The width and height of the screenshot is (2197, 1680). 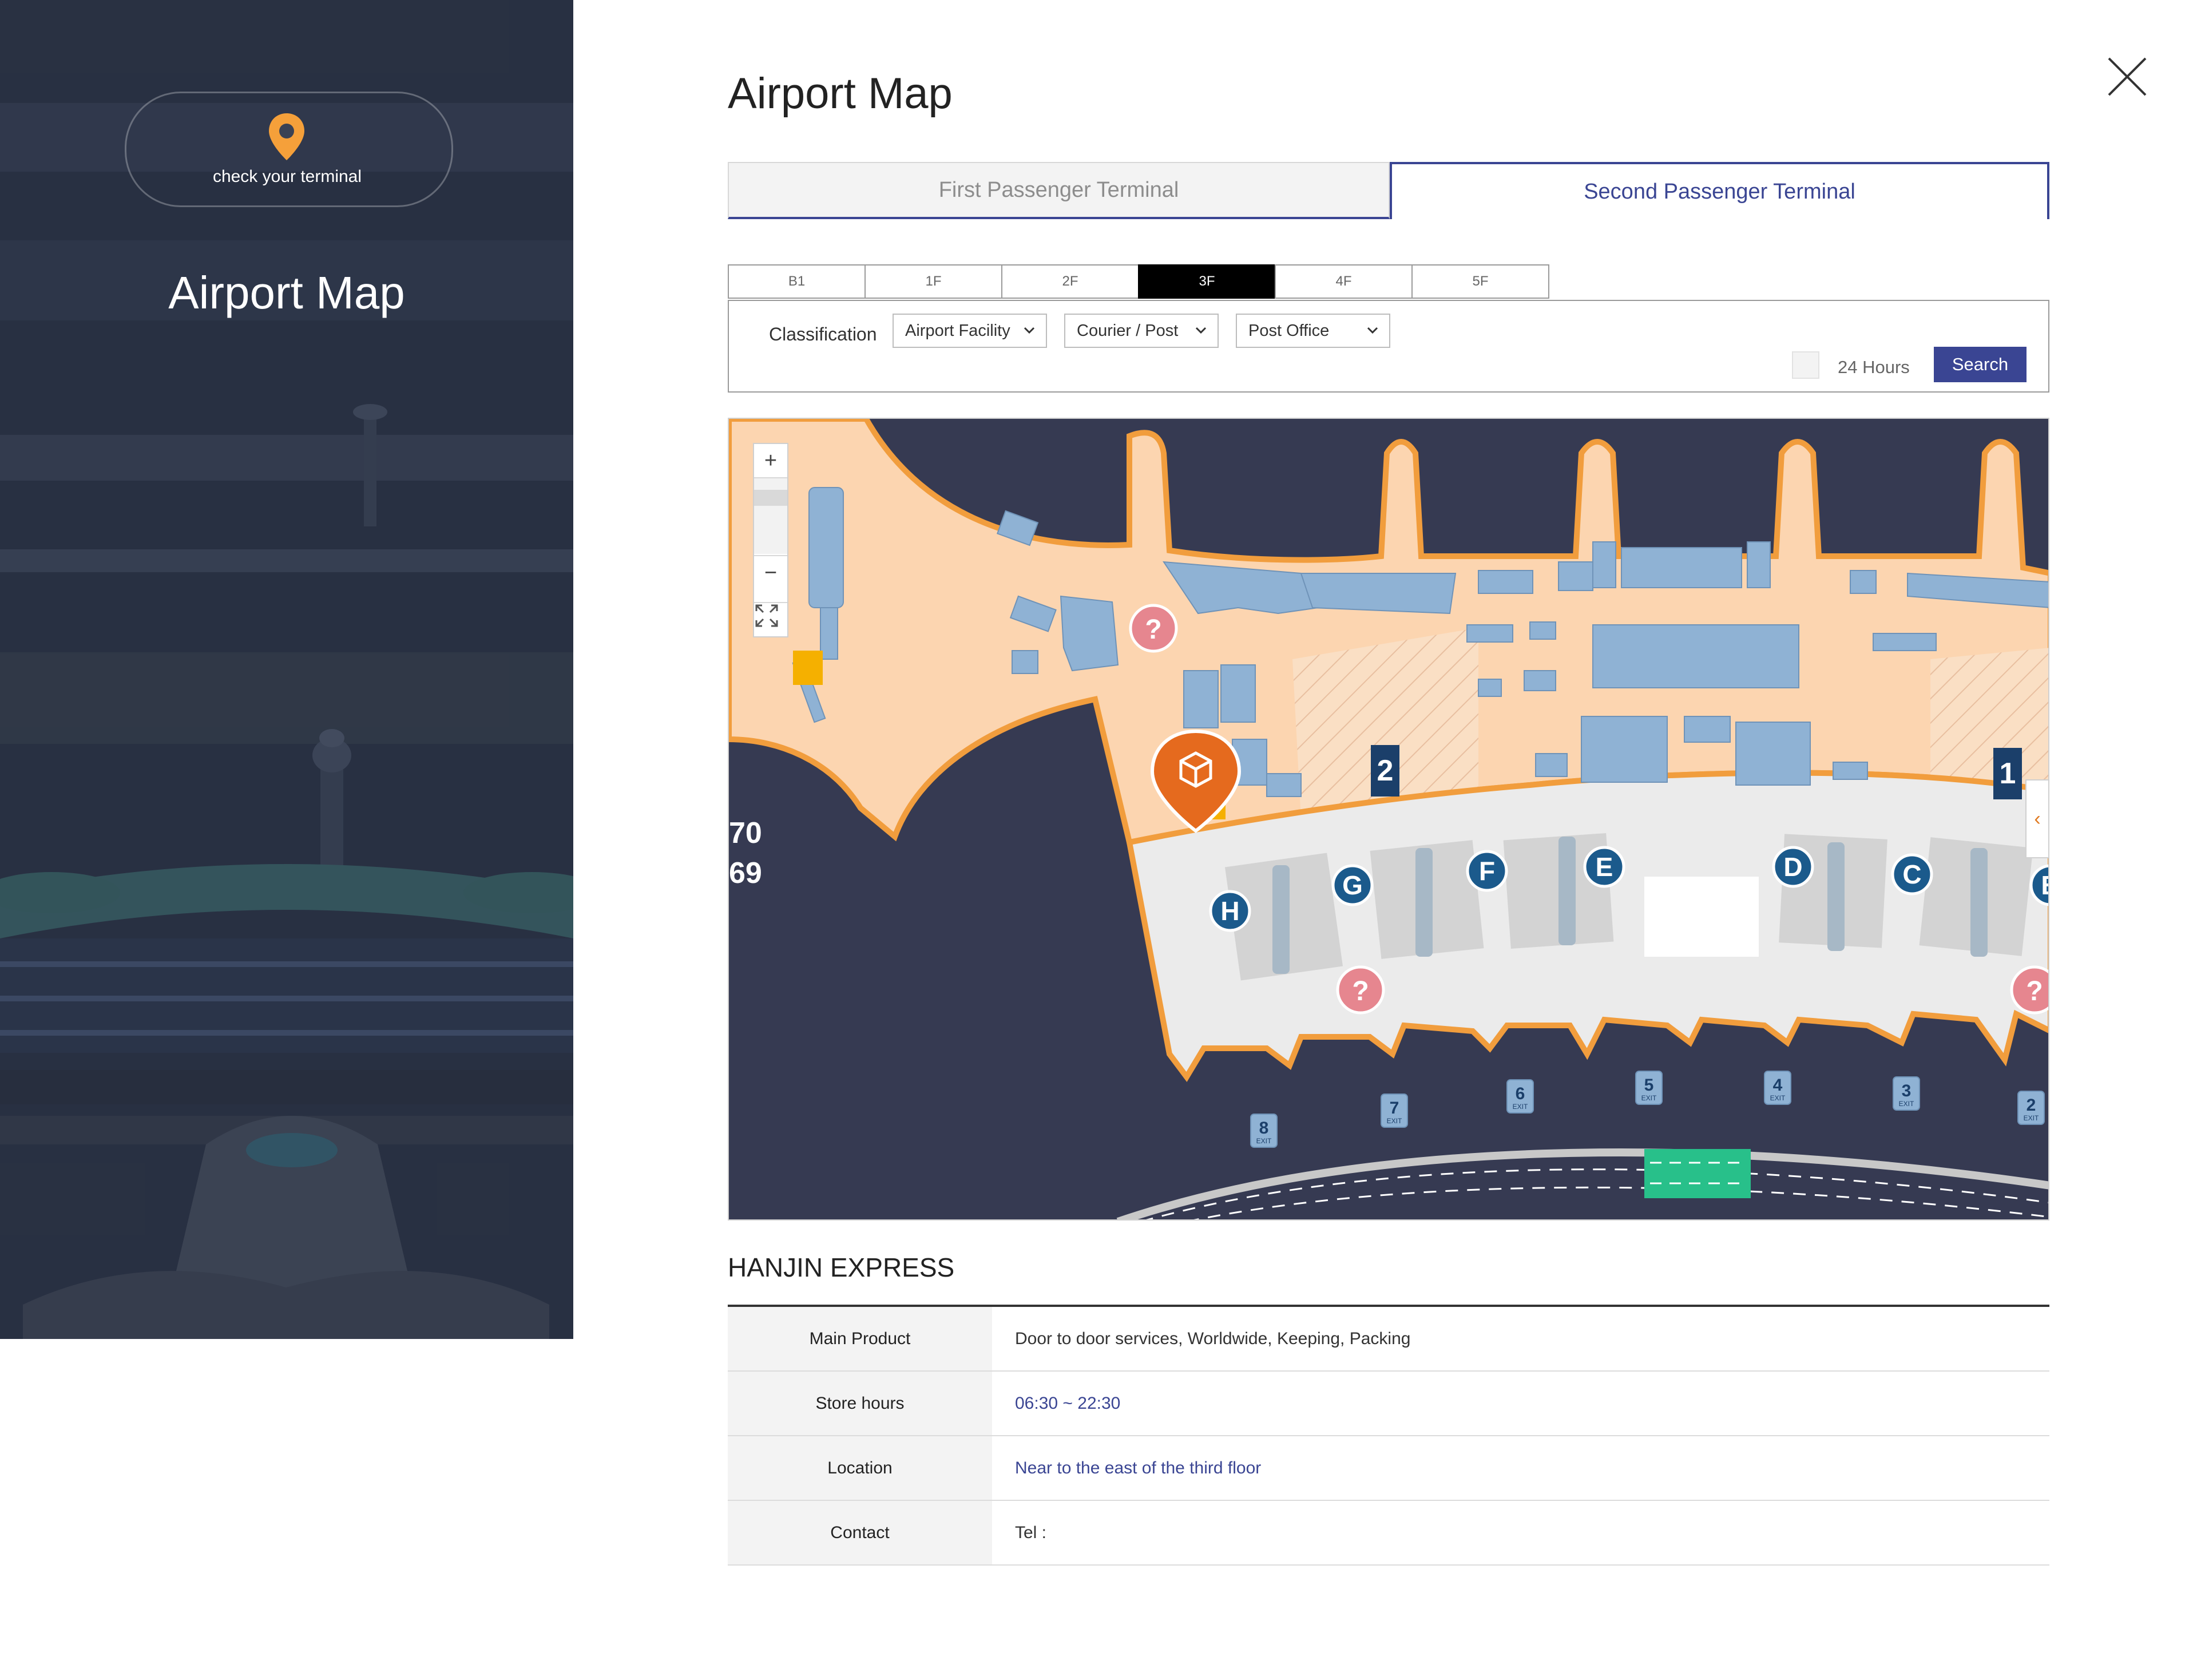 What do you see at coordinates (286, 136) in the screenshot?
I see `map-pin-icon` at bounding box center [286, 136].